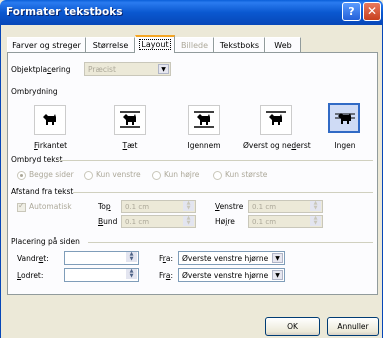 The image size is (383, 338). What do you see at coordinates (285, 206) in the screenshot?
I see `venstre-spinner: 0.1 cm ▲ ▼` at bounding box center [285, 206].